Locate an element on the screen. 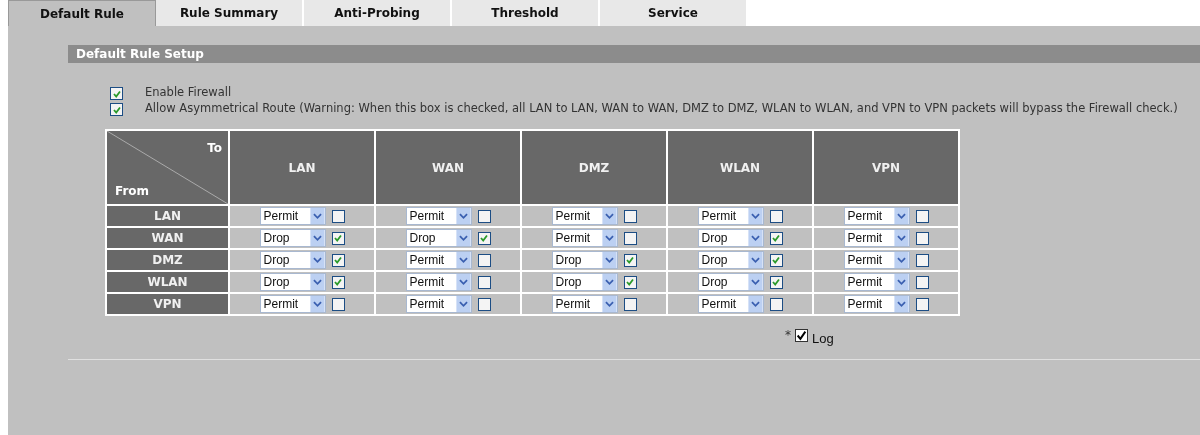 This screenshot has width=1200, height=435. row-header: WLAN is located at coordinates (167, 282).